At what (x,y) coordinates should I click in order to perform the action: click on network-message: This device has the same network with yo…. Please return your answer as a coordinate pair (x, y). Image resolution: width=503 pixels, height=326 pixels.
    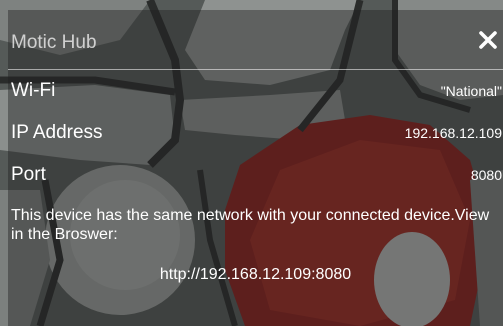
    Looking at the image, I should click on (250, 225).